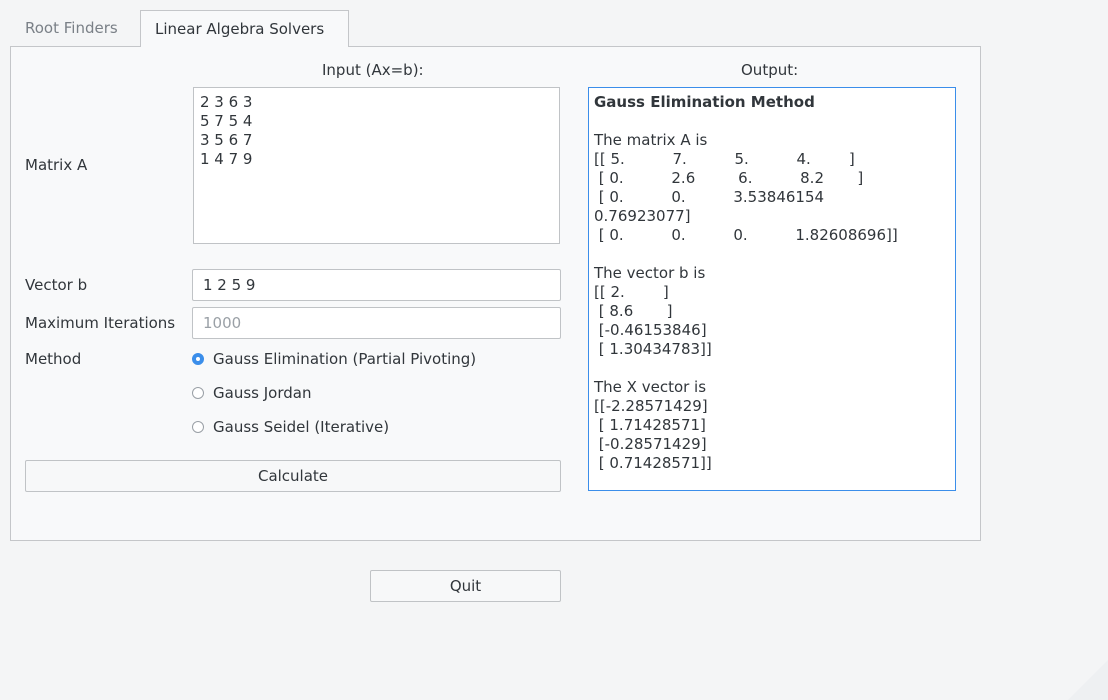  What do you see at coordinates (376, 285) in the screenshot?
I see `vector-b-input: 1 2 5 9` at bounding box center [376, 285].